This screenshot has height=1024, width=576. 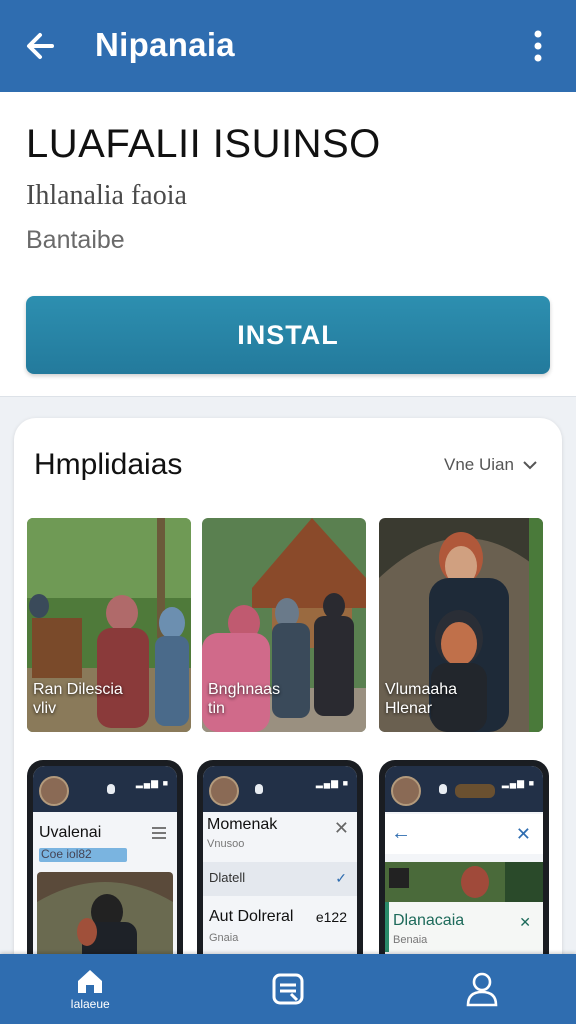 I want to click on more-vertical-icon, so click(x=538, y=46).